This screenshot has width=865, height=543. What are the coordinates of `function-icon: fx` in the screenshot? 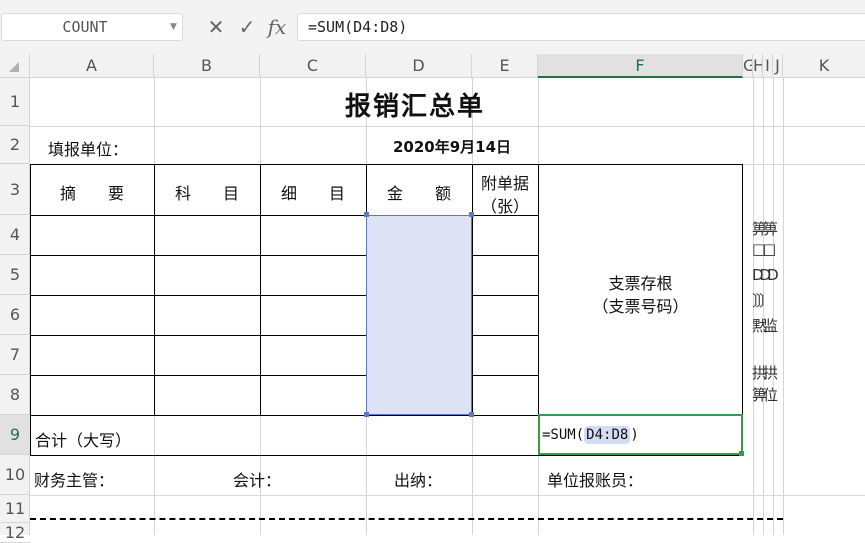 It's located at (277, 27).